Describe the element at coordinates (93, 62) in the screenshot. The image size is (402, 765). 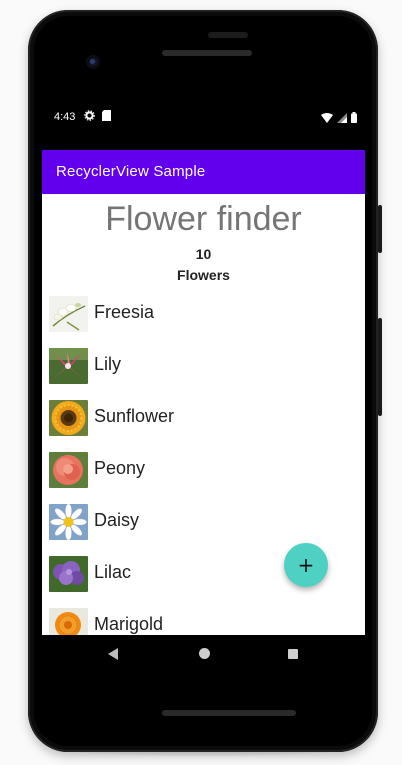
I see `front-camera-icon` at that location.